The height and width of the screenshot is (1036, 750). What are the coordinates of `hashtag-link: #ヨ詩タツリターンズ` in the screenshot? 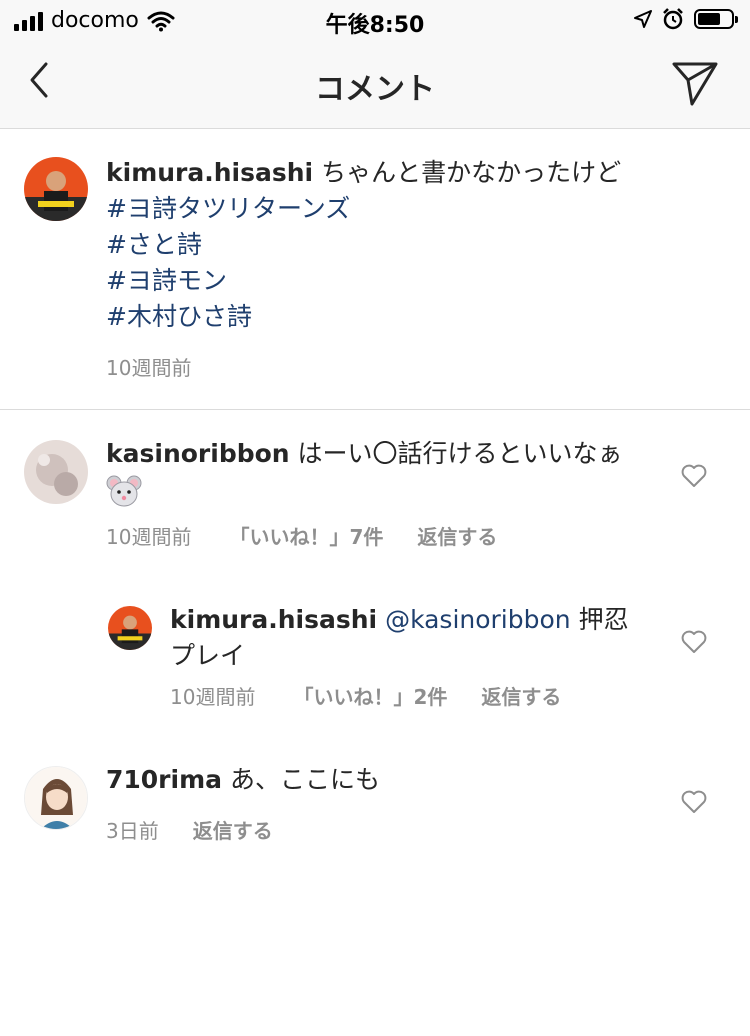 It's located at (416, 209).